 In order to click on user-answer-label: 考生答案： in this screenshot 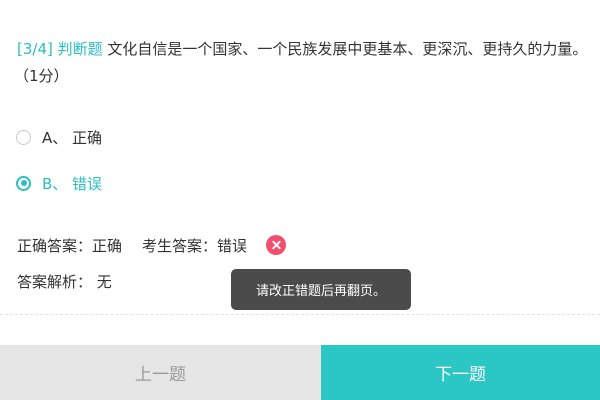, I will do `click(180, 245)`.